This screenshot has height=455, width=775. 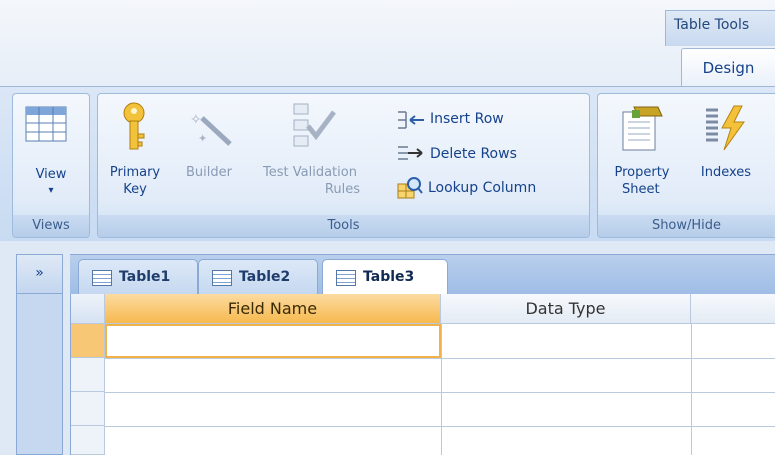 What do you see at coordinates (467, 119) in the screenshot?
I see `insert-rows-label: Insert Row` at bounding box center [467, 119].